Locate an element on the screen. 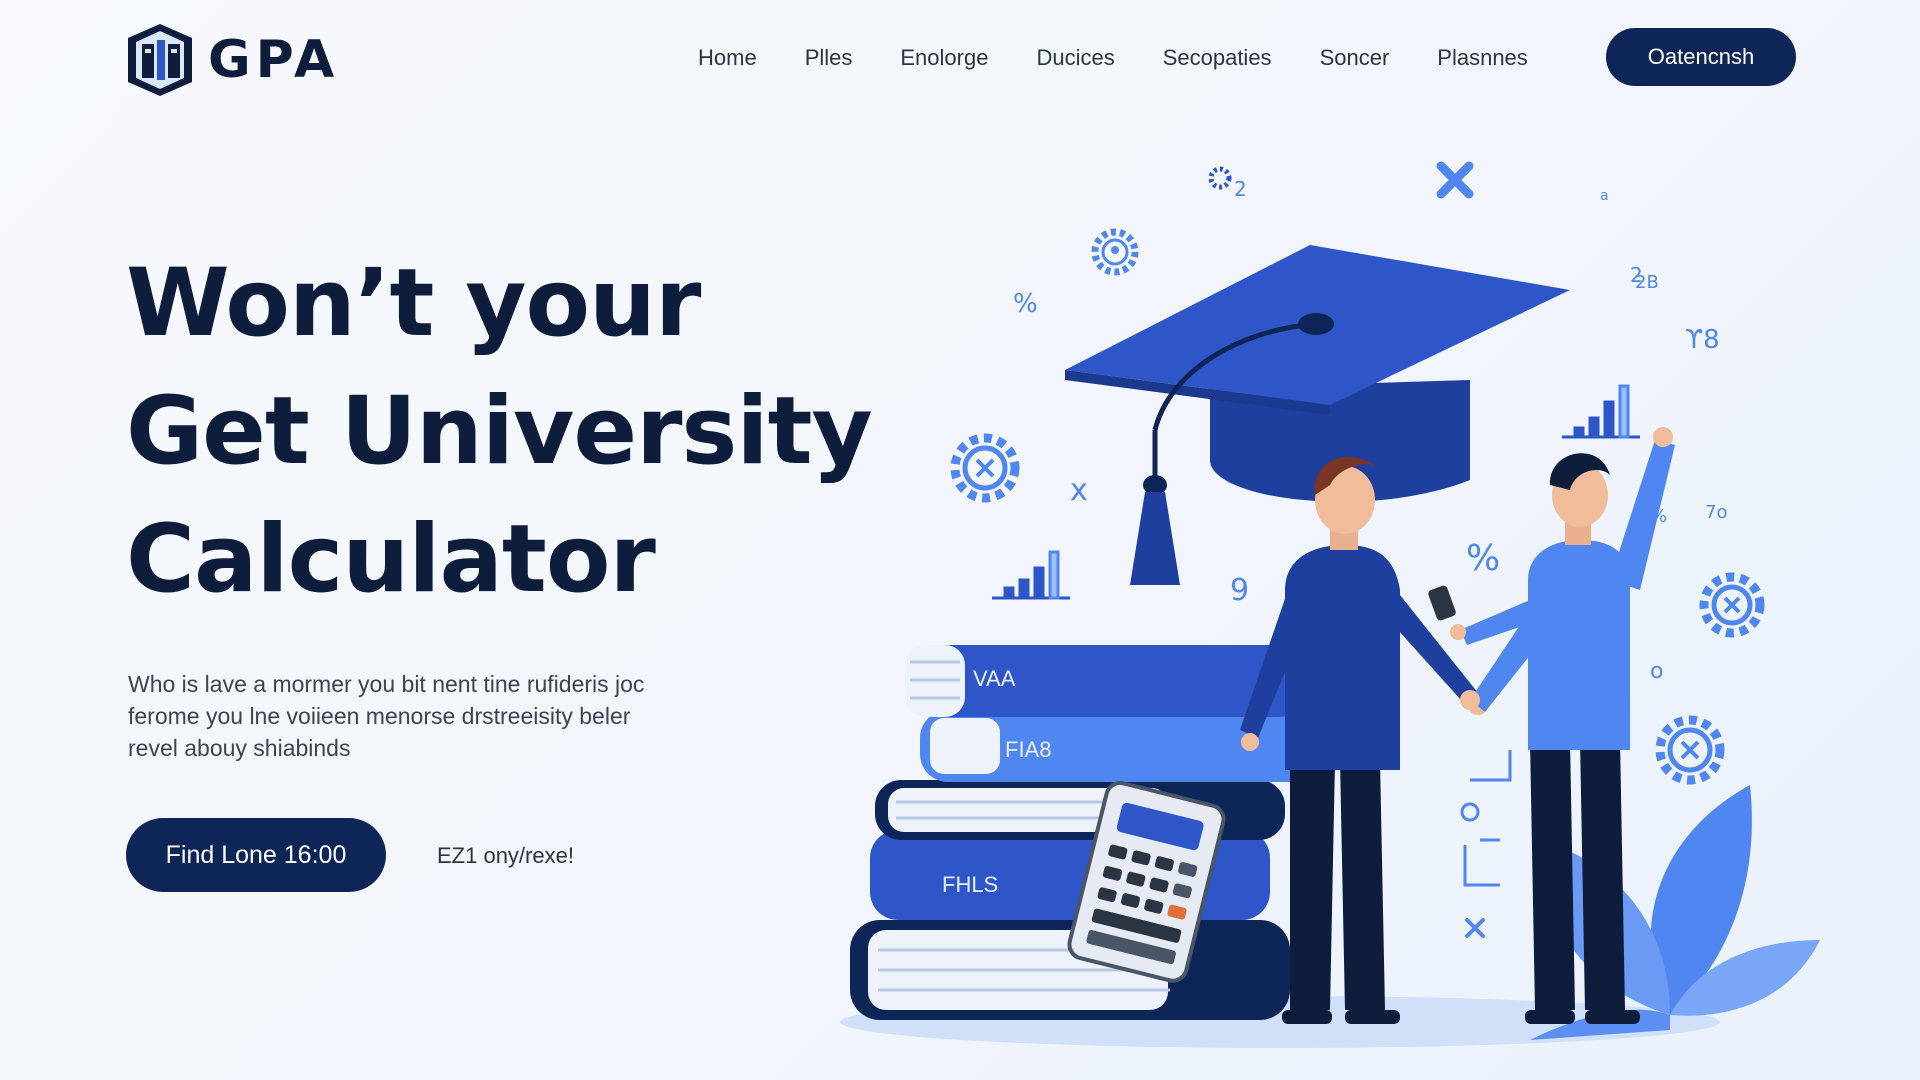  nav-item-home: Home is located at coordinates (727, 58).